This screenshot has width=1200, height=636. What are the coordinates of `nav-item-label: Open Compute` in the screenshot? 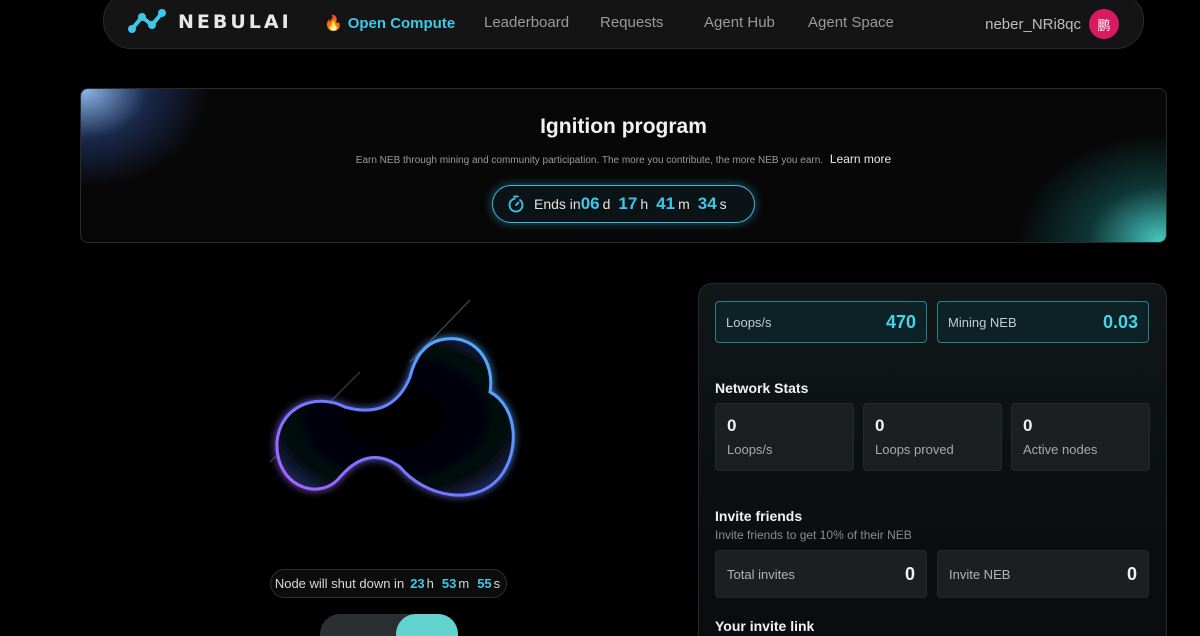 It's located at (401, 23).